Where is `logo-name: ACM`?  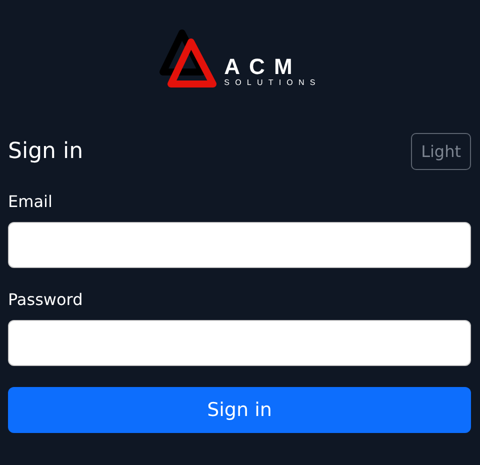 logo-name: ACM is located at coordinates (263, 67).